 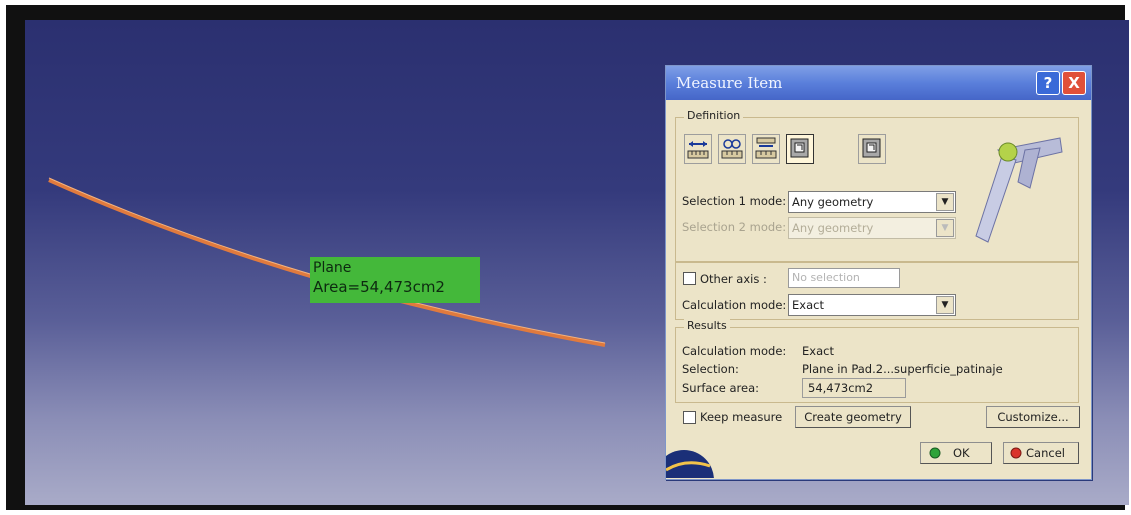 I want to click on results-legend: Results, so click(x=707, y=325).